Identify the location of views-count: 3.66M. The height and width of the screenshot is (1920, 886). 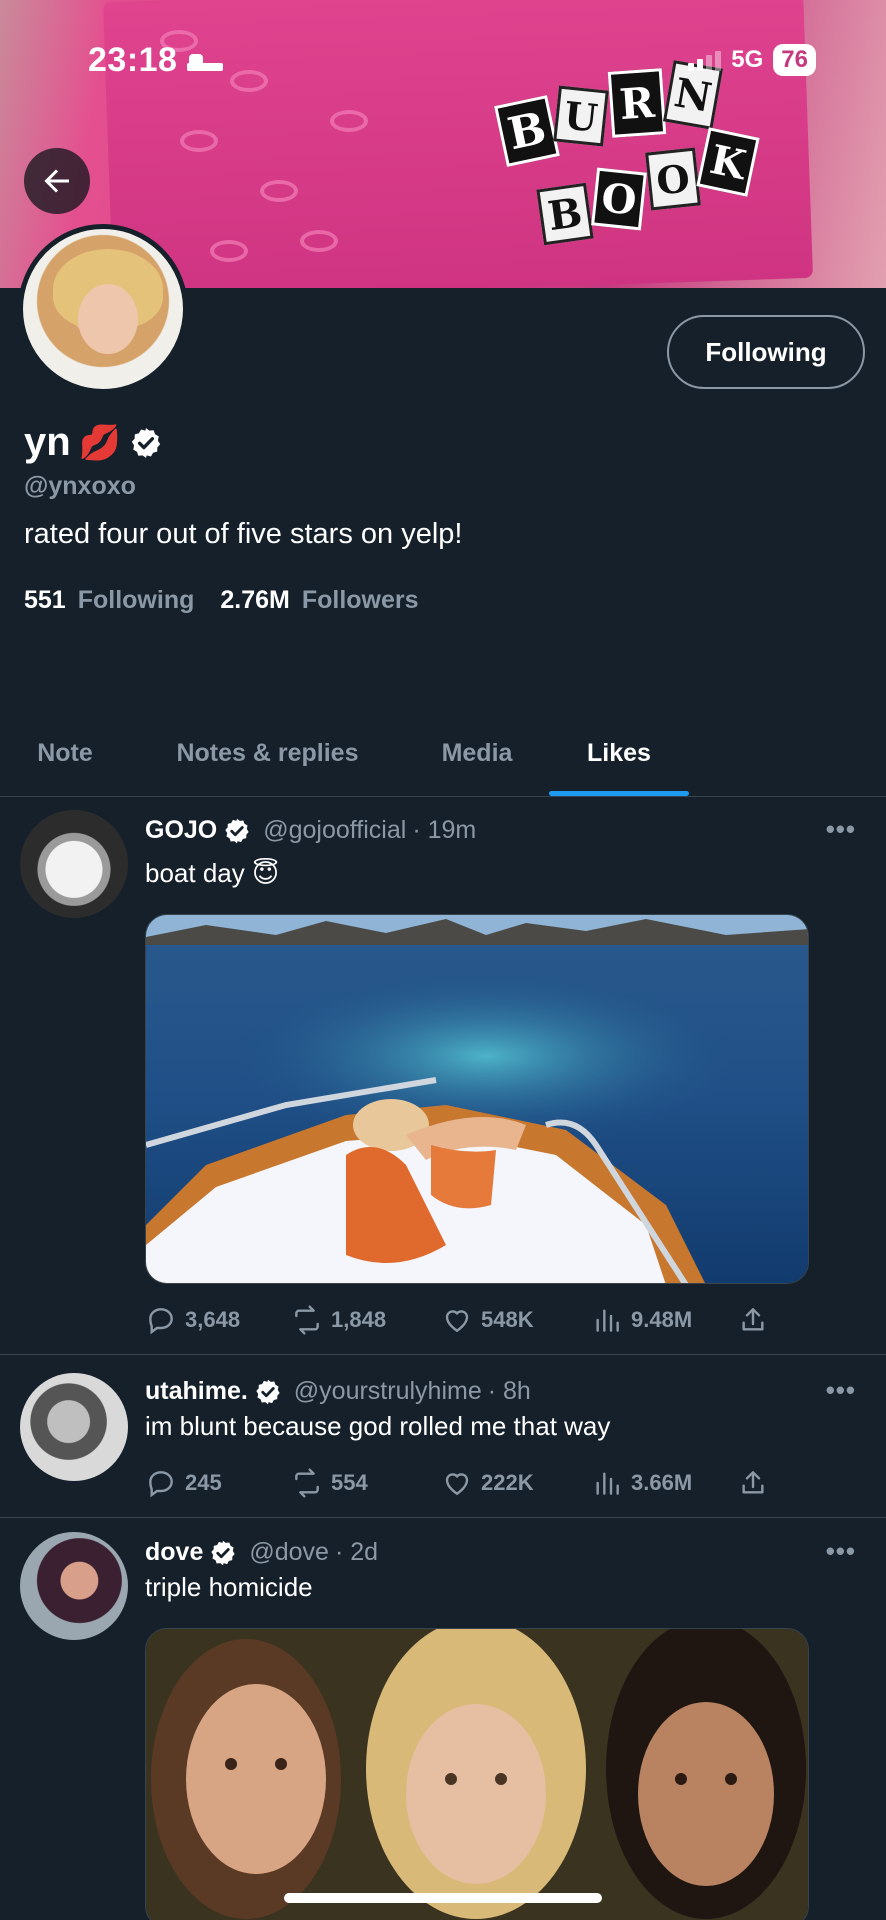
(662, 1482).